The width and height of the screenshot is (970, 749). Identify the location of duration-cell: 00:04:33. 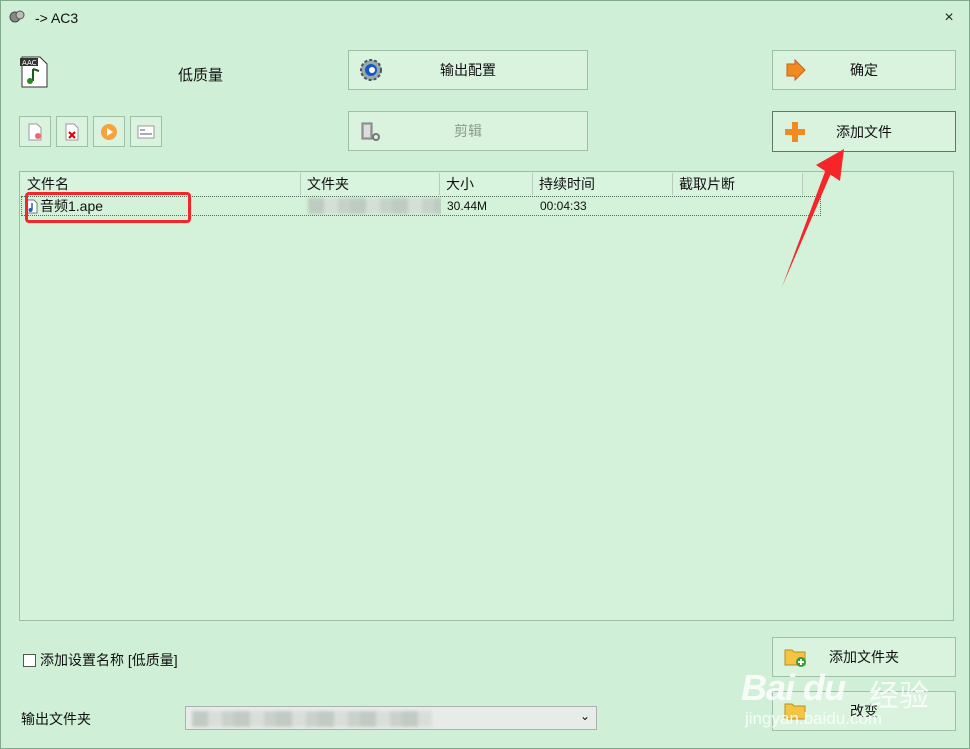
(563, 206).